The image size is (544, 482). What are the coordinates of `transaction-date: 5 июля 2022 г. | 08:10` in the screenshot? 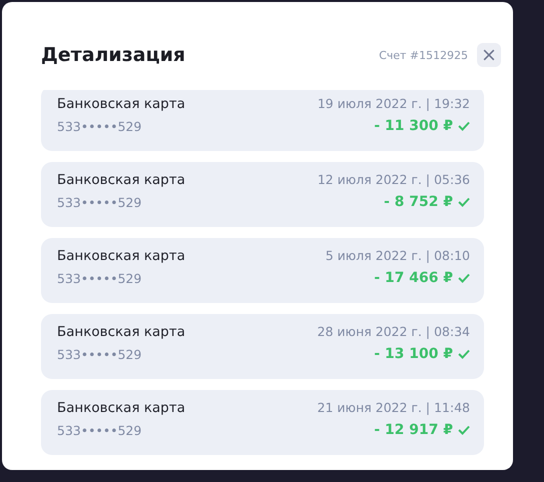 It's located at (397, 255).